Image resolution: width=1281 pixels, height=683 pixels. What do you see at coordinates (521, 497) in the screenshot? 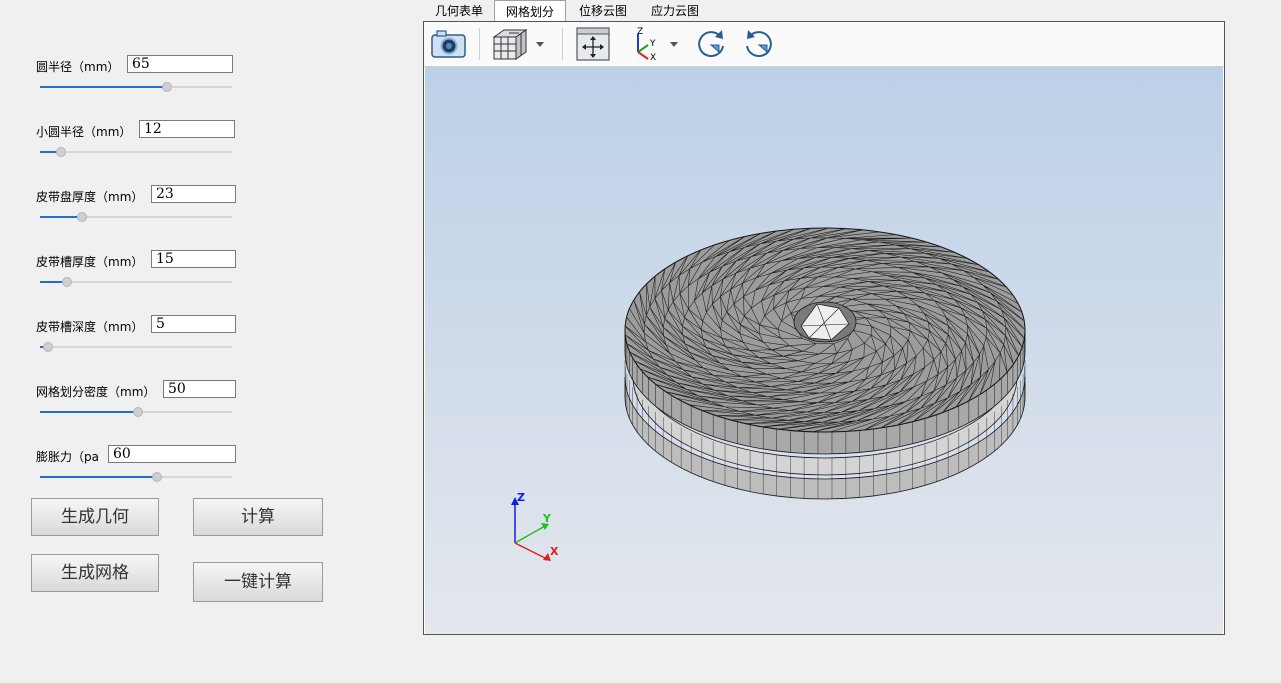
I see `axis-z-label: Z` at bounding box center [521, 497].